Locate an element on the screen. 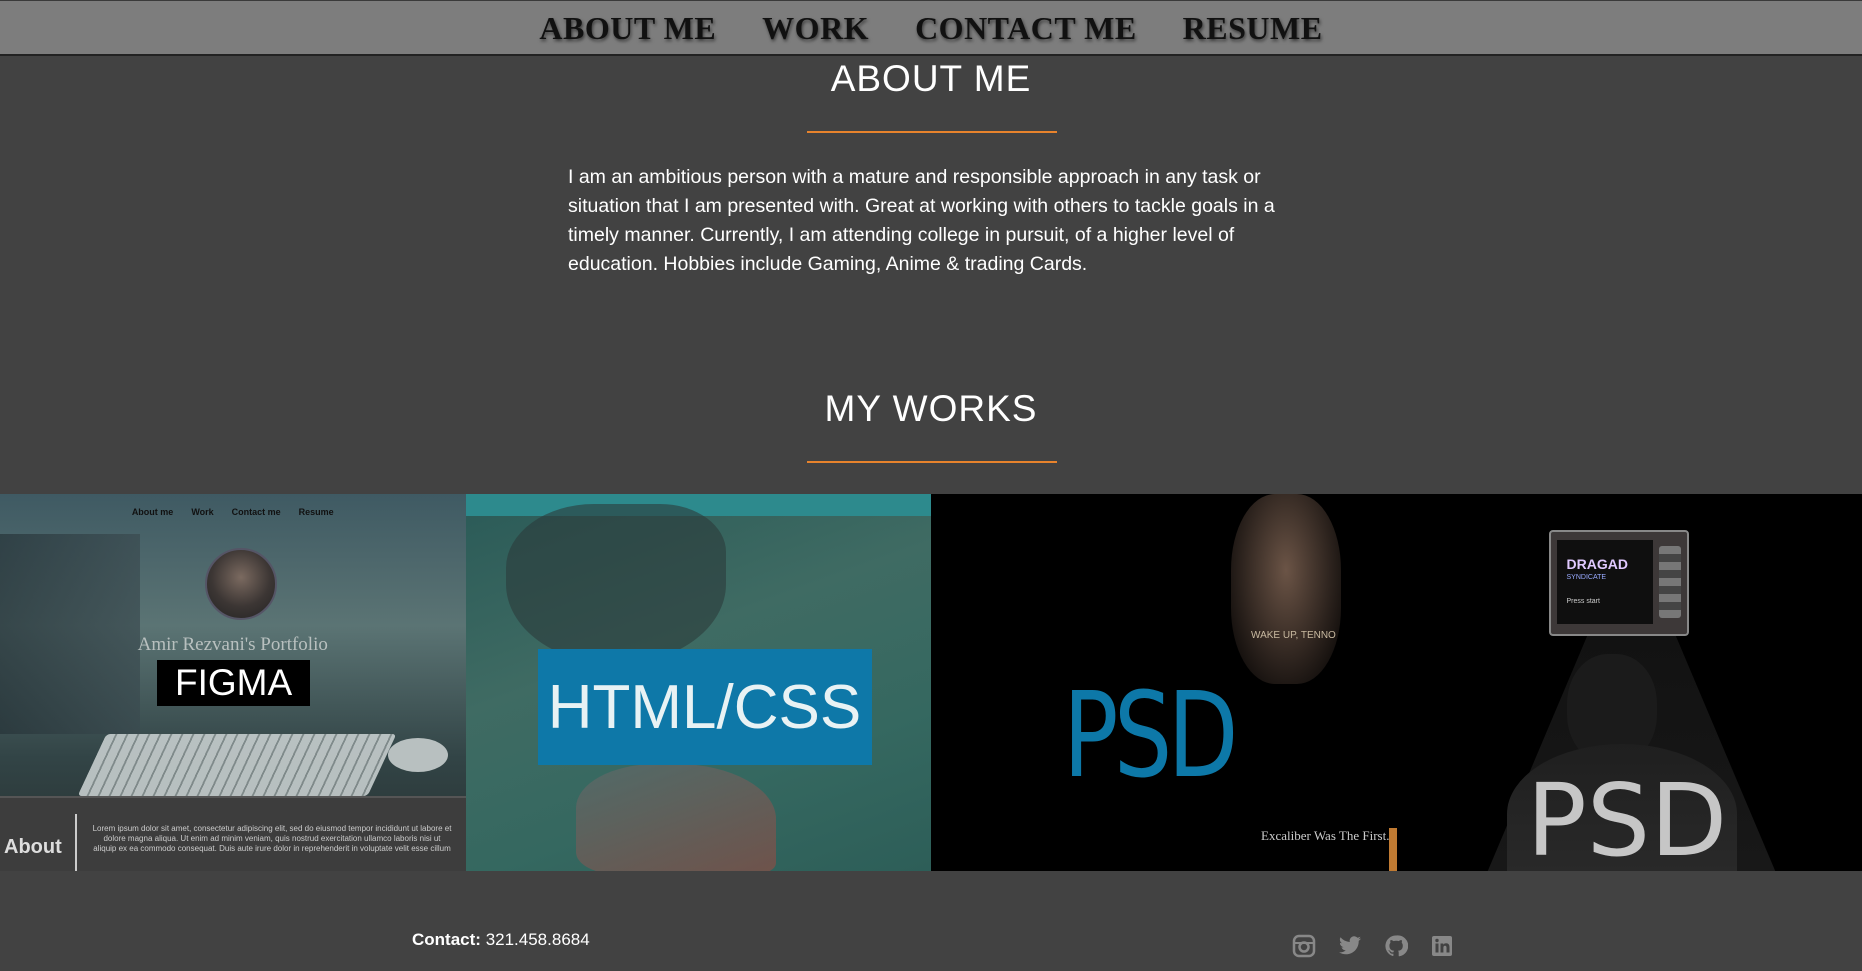  mini-nav-item: Work is located at coordinates (202, 512).